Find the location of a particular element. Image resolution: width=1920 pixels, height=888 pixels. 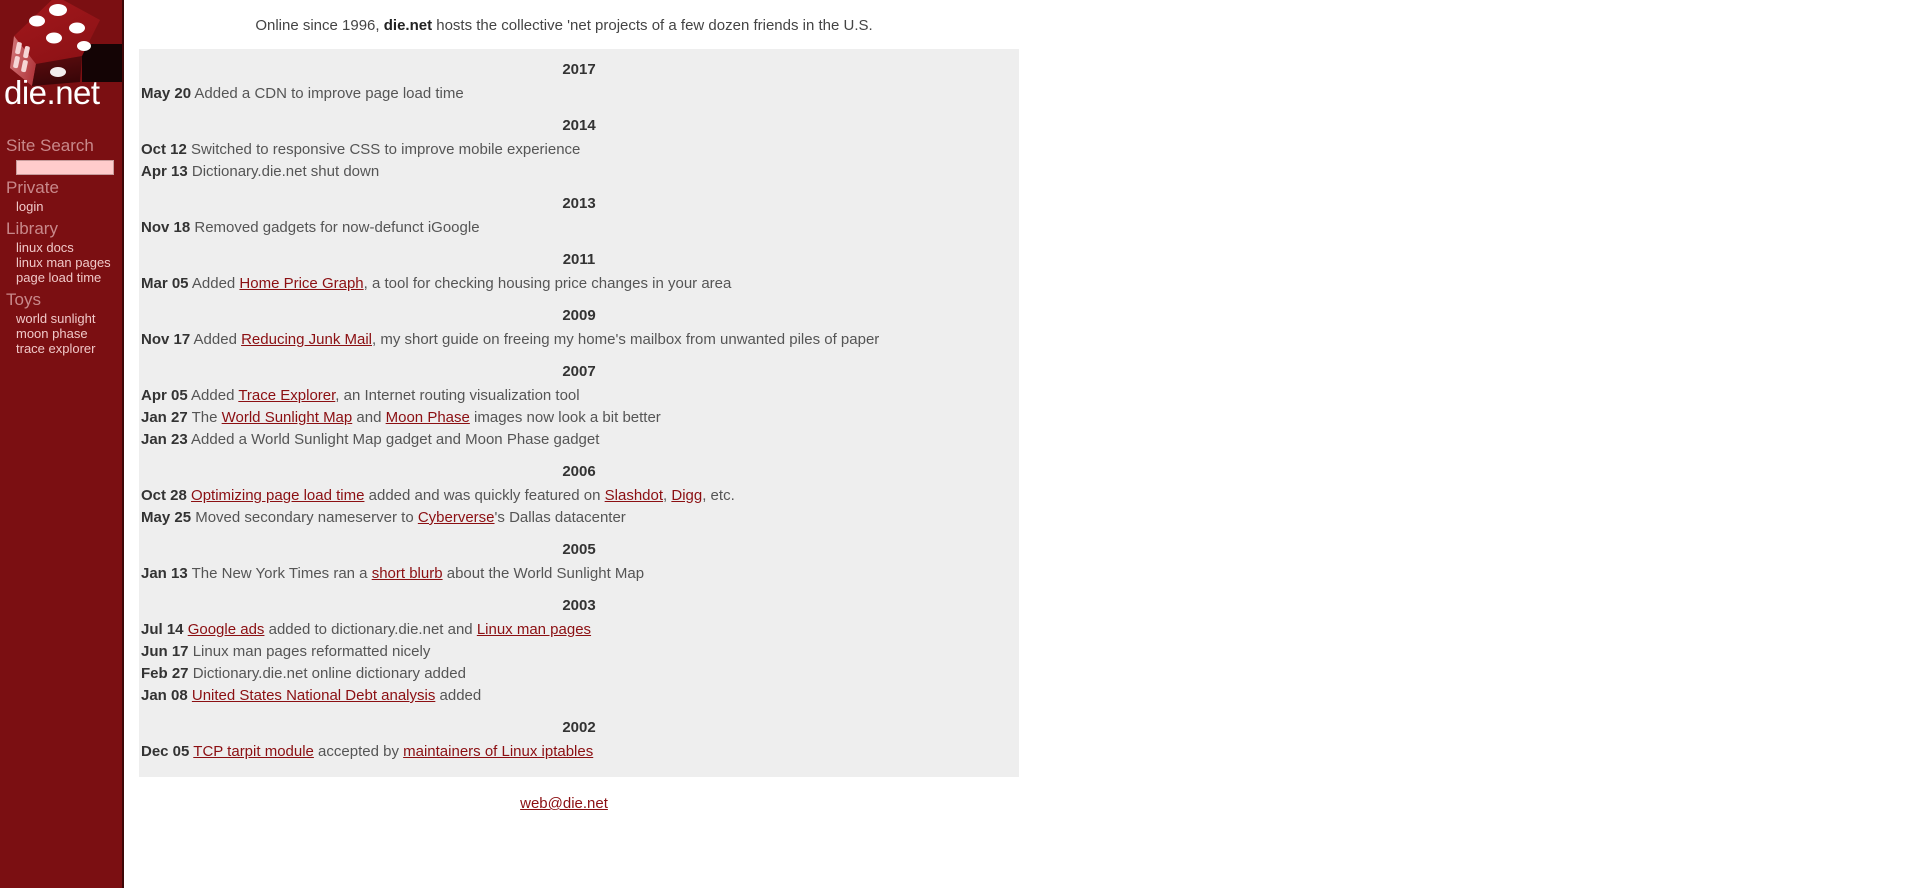

entry-date: May 25 is located at coordinates (166, 517).